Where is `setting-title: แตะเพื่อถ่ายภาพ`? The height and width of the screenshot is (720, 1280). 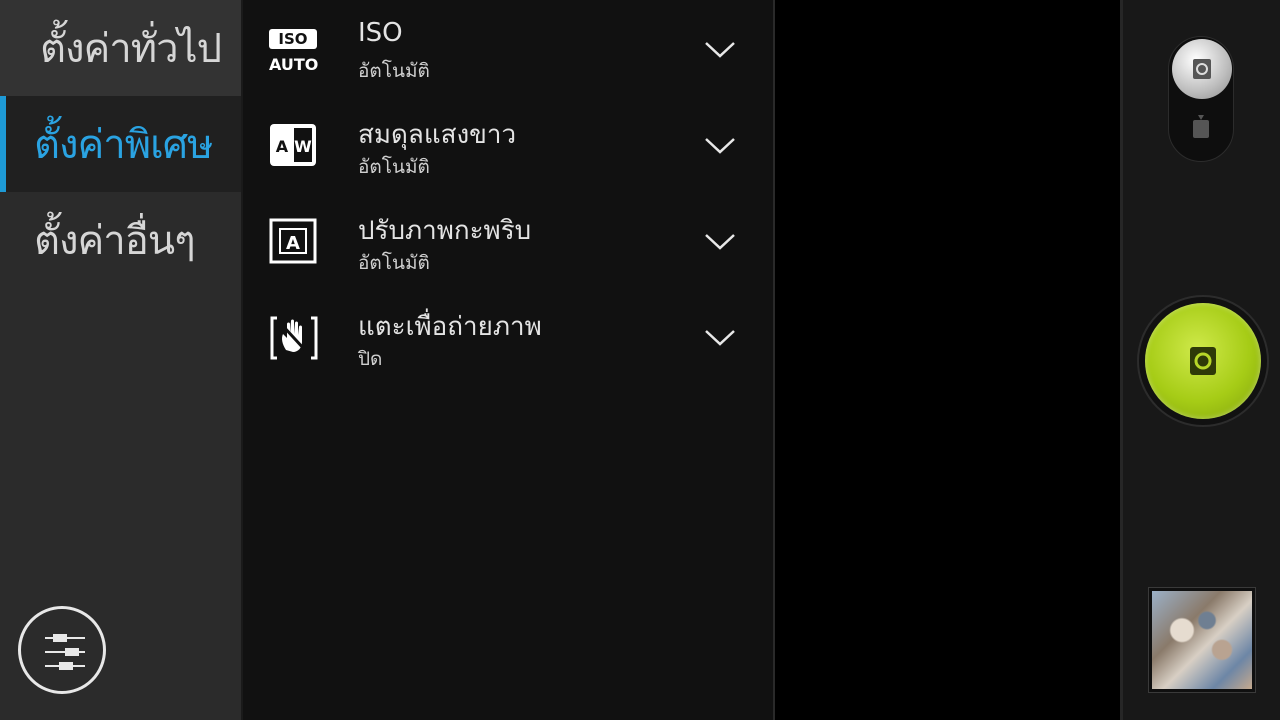 setting-title: แตะเพื่อถ่ายภาพ is located at coordinates (450, 327).